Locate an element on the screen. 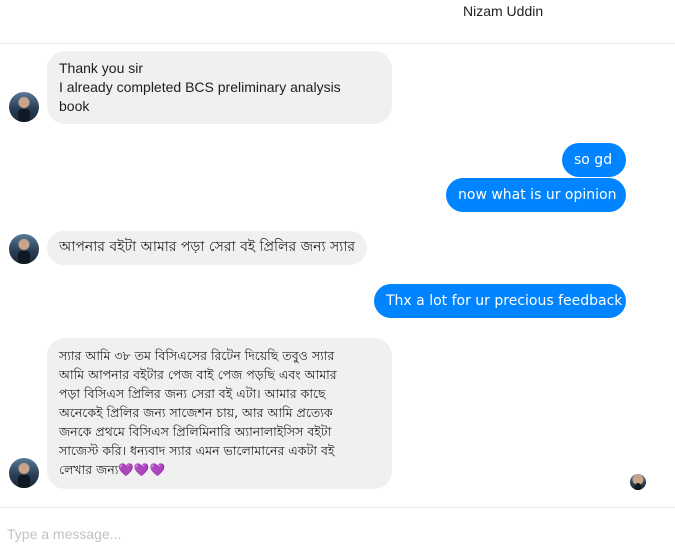 Image resolution: width=675 pixels, height=557 pixels. message-line: book is located at coordinates (74, 106).